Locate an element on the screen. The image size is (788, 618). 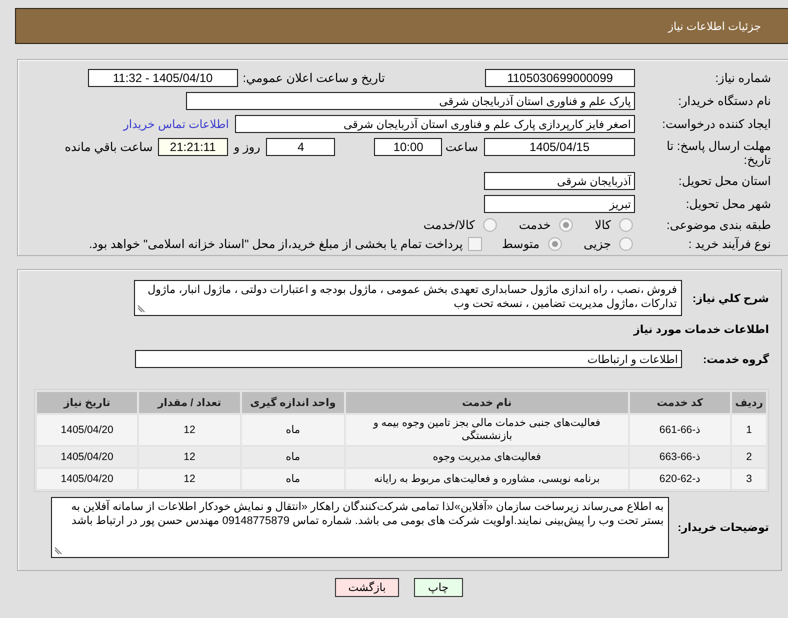
table-cell: 2 is located at coordinates (749, 457).